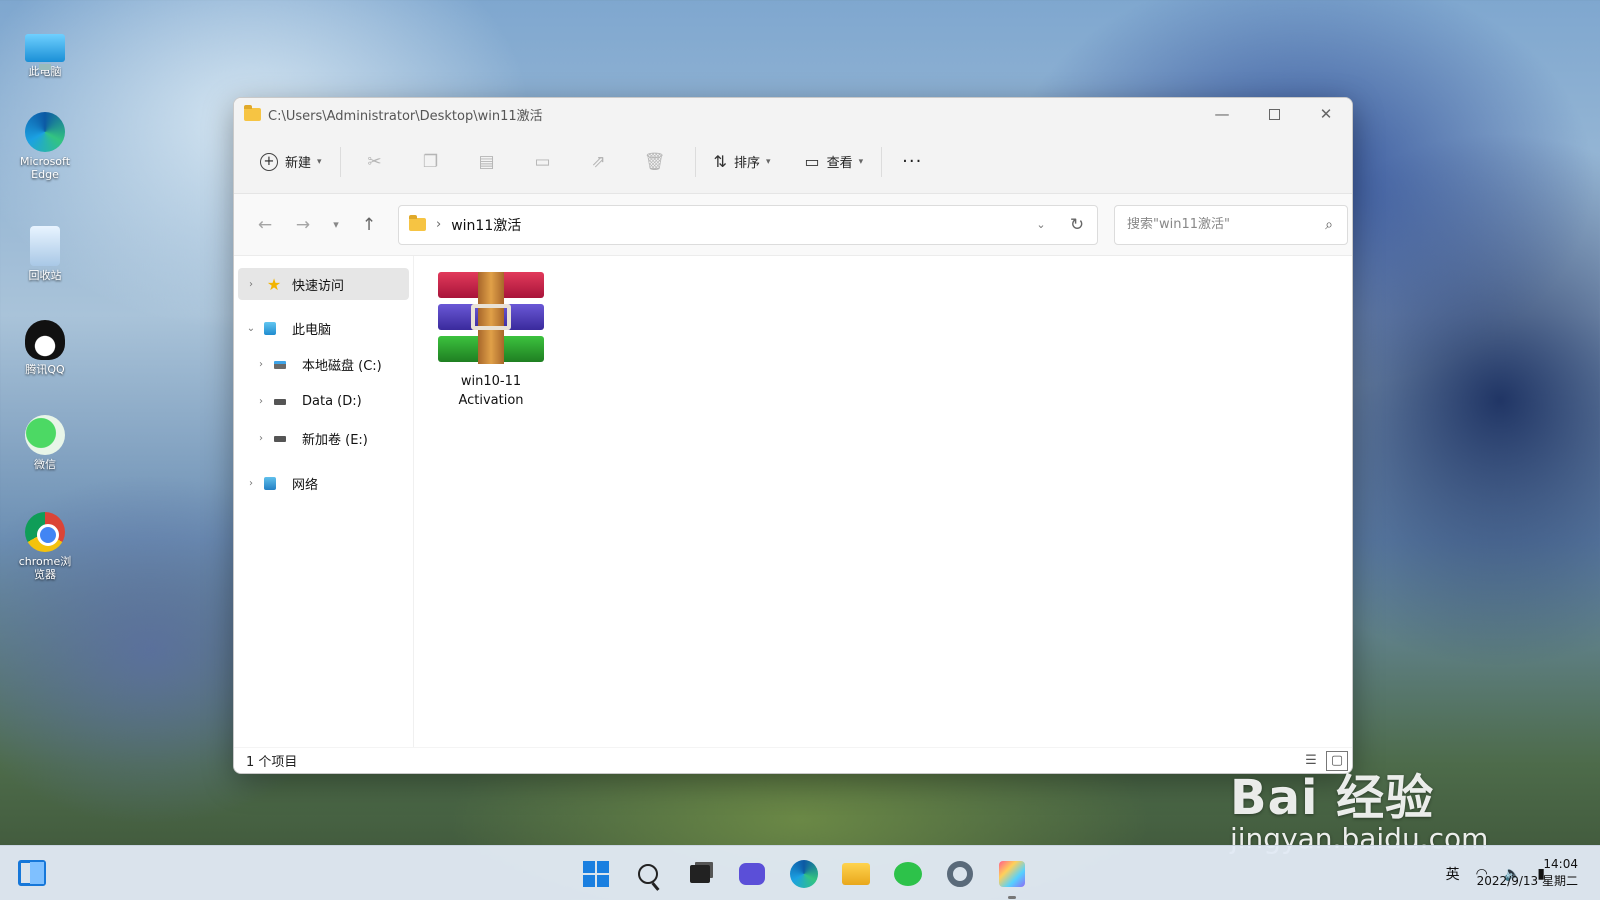 The image size is (1600, 900). I want to click on clock: 14:04 2022/9/13 星期二, so click(1527, 873).